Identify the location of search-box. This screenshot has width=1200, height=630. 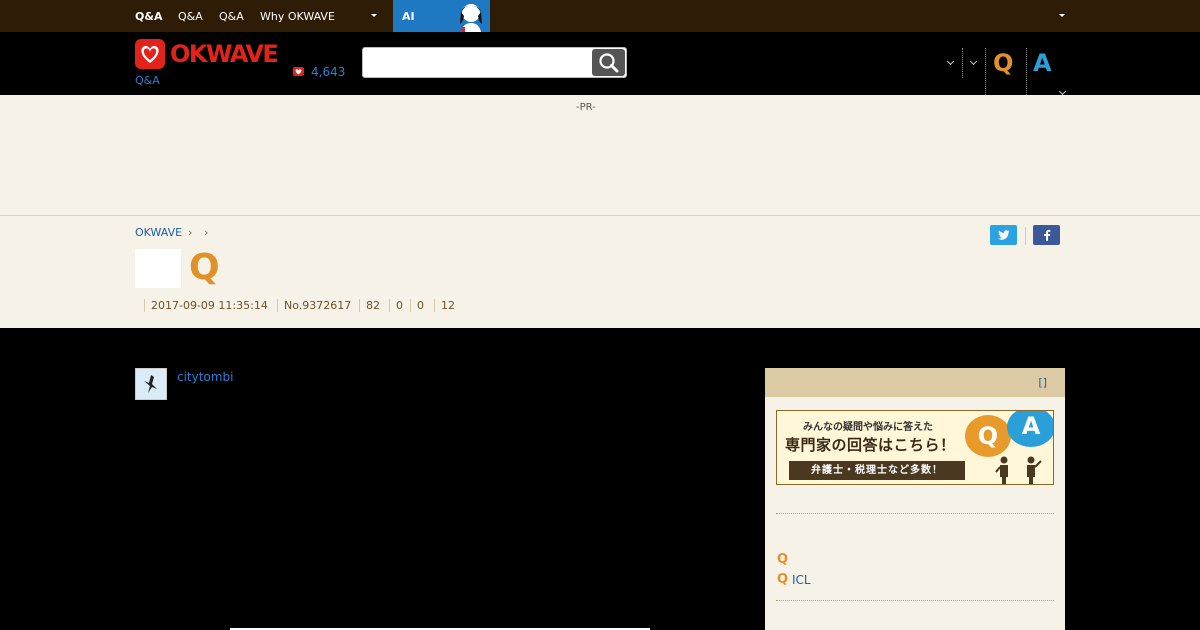
(494, 62).